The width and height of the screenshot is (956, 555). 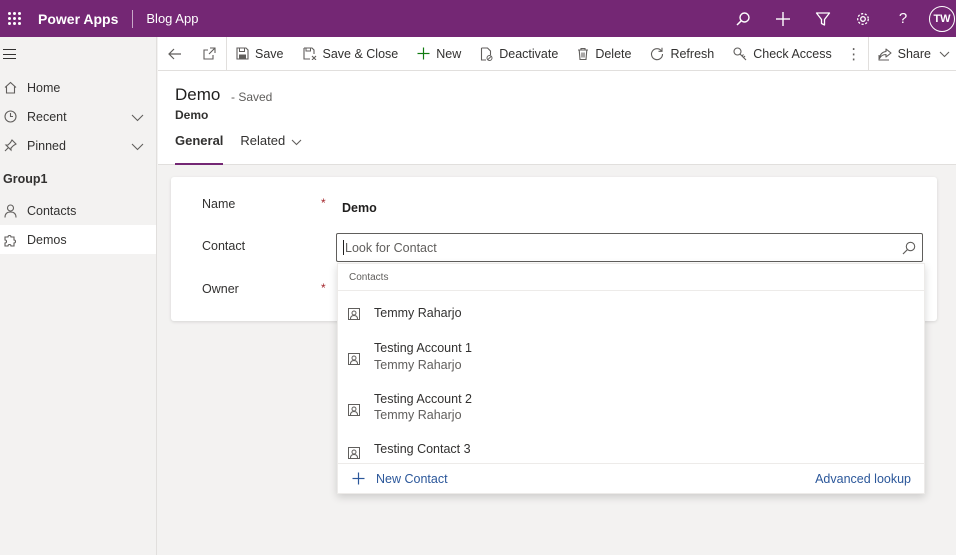 I want to click on save-and-close-button: Save & Close, so click(x=351, y=54).